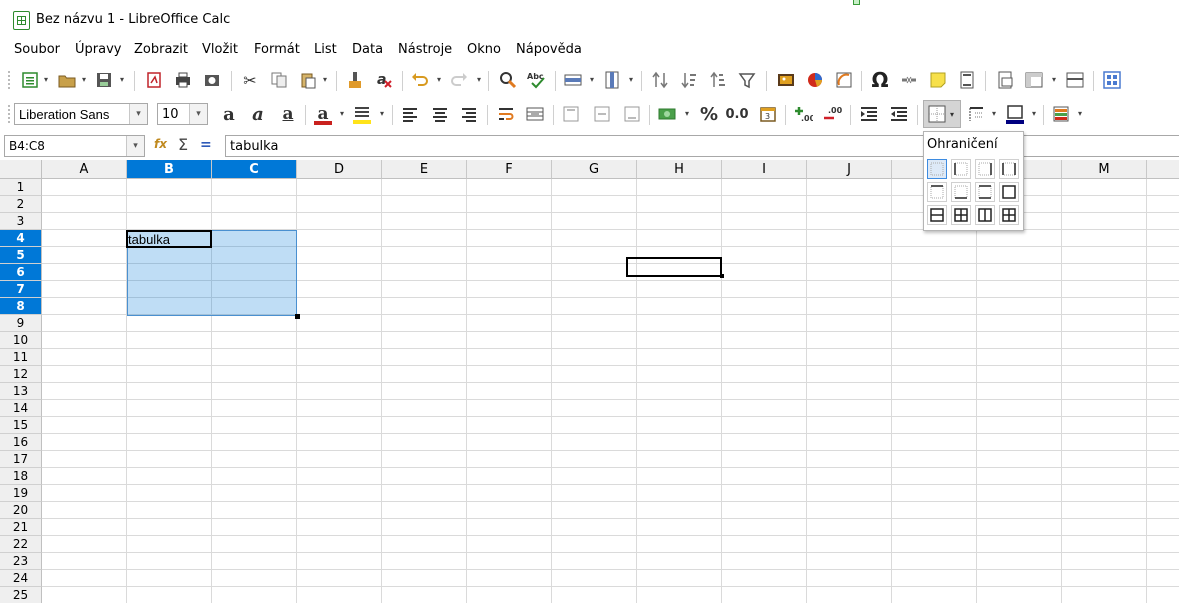 The height and width of the screenshot is (603, 1179). Describe the element at coordinates (9, 115) in the screenshot. I see `toolbar-grip` at that location.